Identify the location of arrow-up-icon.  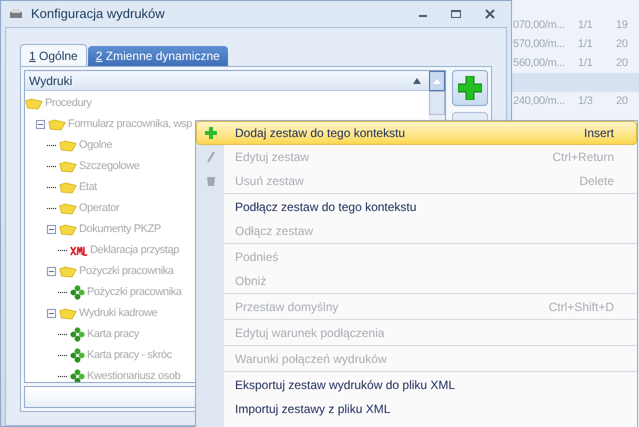
(437, 81).